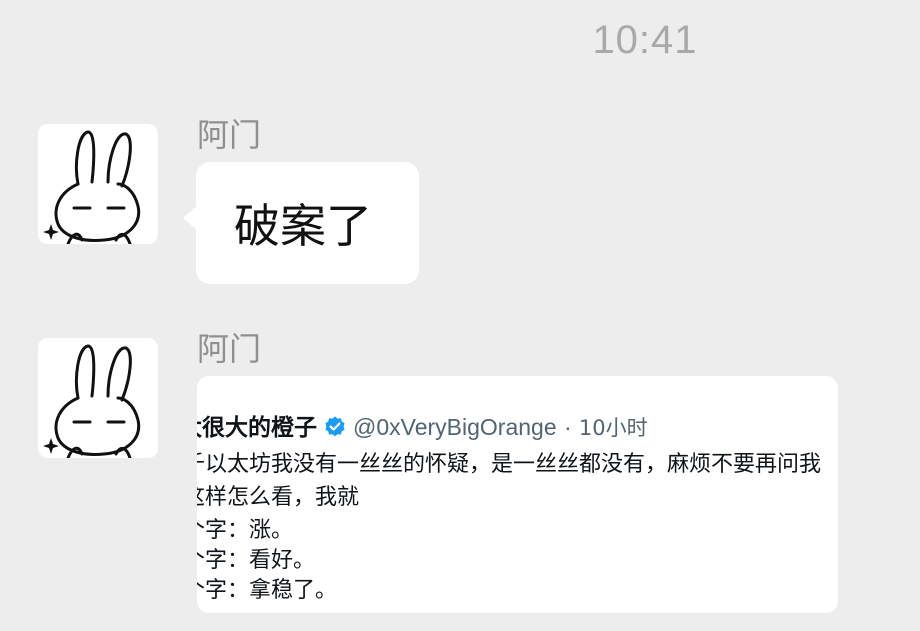  Describe the element at coordinates (335, 426) in the screenshot. I see `verified-badge-icon` at that location.